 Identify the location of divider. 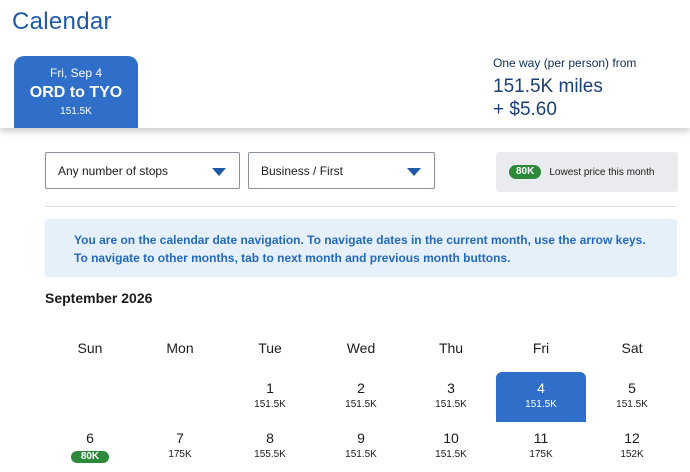
(361, 206).